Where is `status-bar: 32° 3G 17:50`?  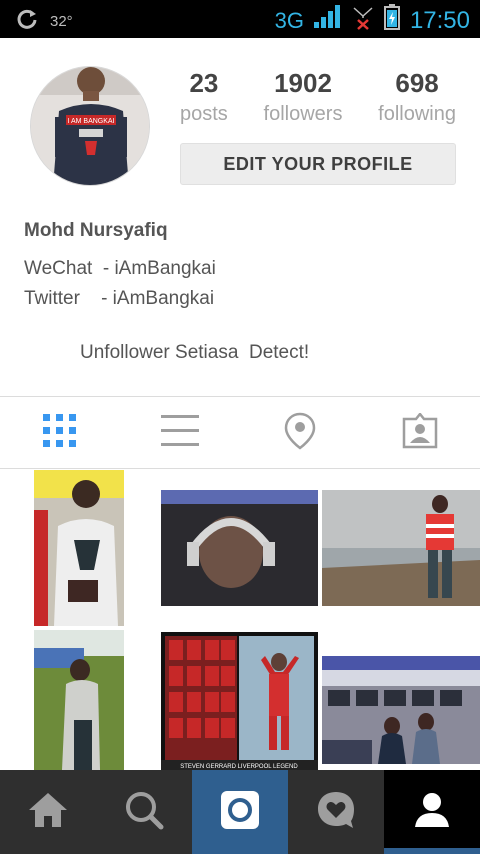 status-bar: 32° 3G 17:50 is located at coordinates (240, 19).